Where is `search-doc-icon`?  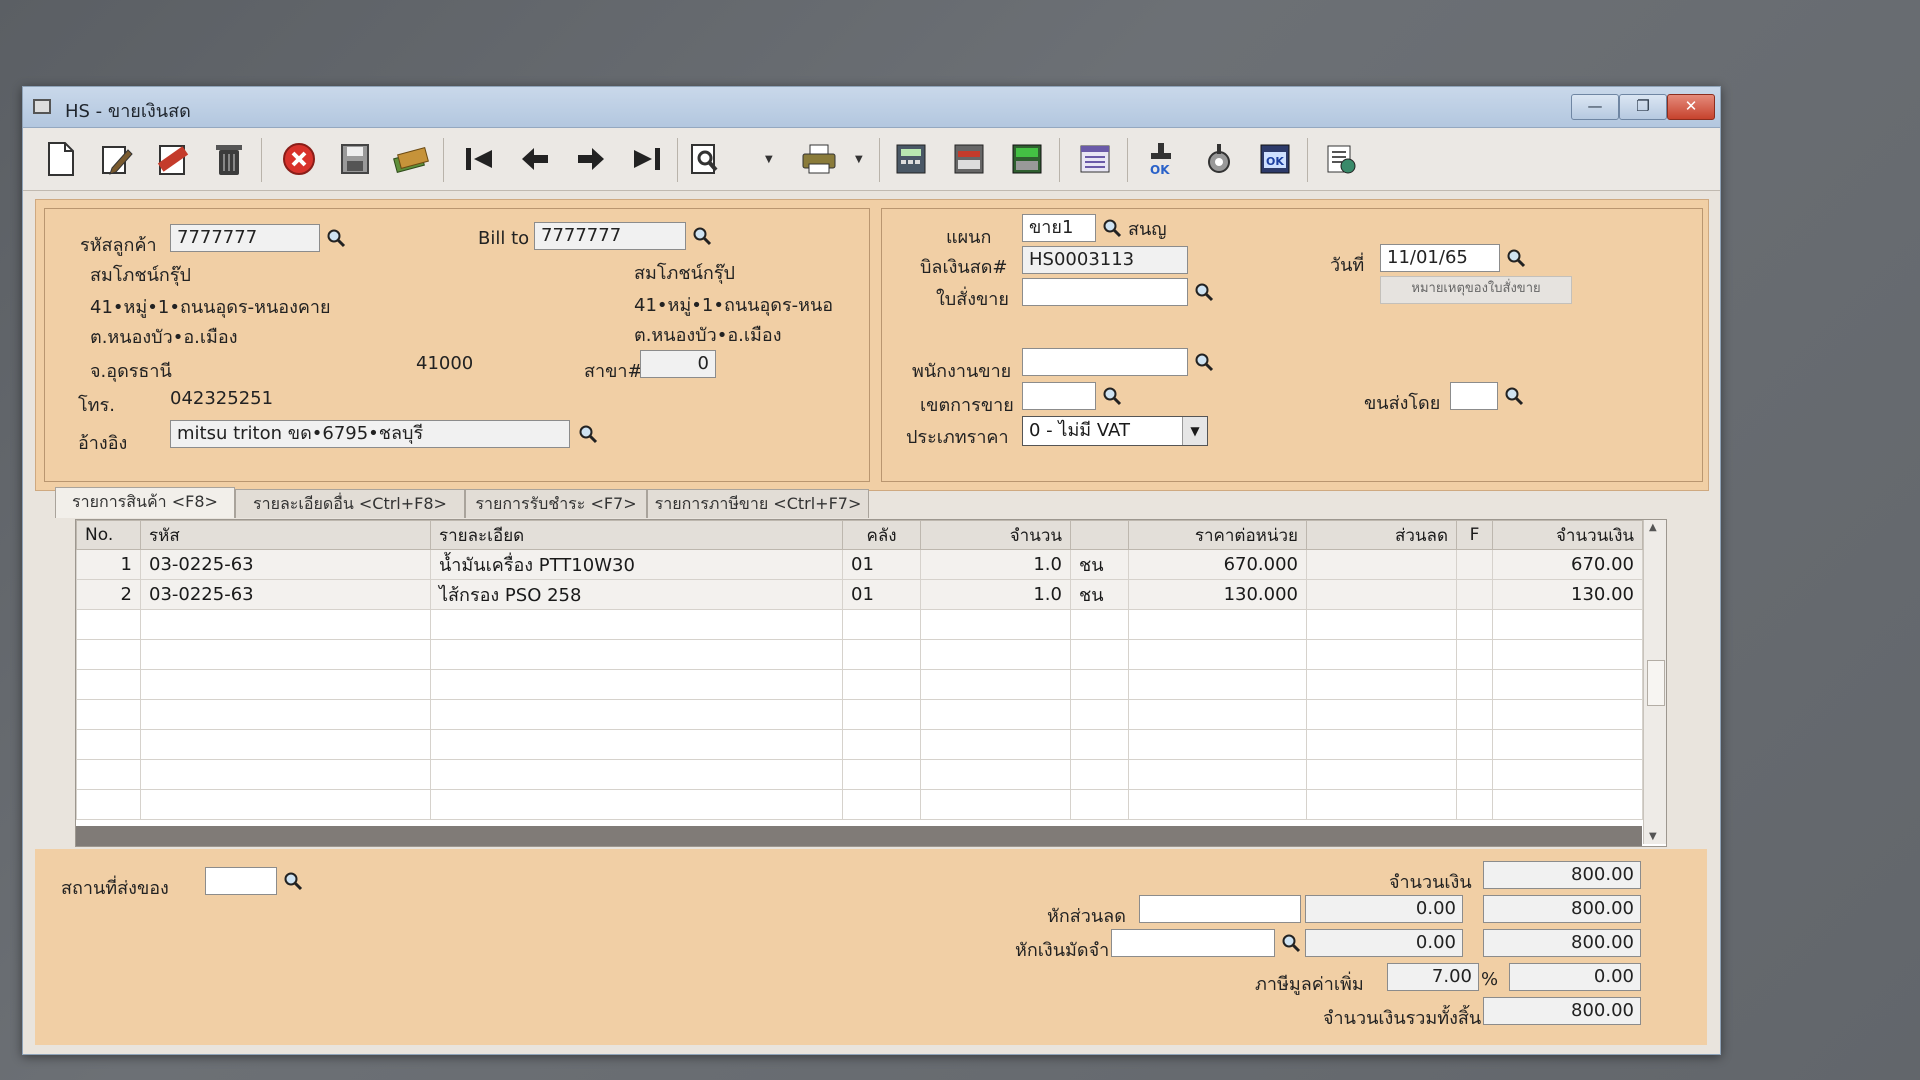
search-doc-icon is located at coordinates (705, 159).